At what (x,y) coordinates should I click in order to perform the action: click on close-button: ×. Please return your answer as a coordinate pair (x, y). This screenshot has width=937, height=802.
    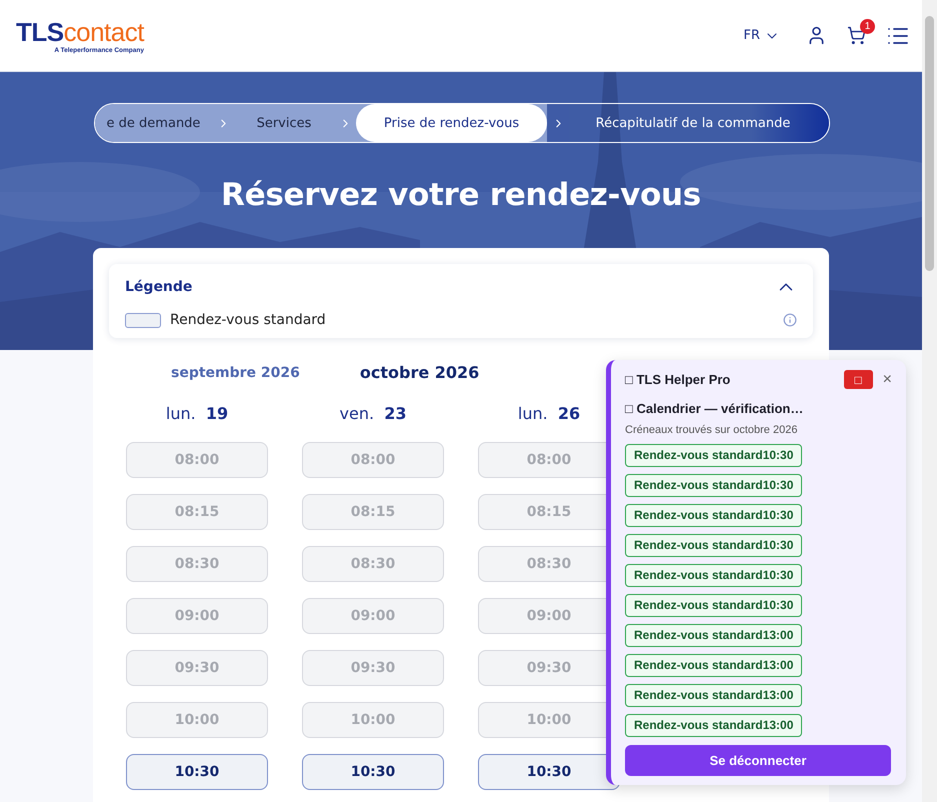
    Looking at the image, I should click on (887, 379).